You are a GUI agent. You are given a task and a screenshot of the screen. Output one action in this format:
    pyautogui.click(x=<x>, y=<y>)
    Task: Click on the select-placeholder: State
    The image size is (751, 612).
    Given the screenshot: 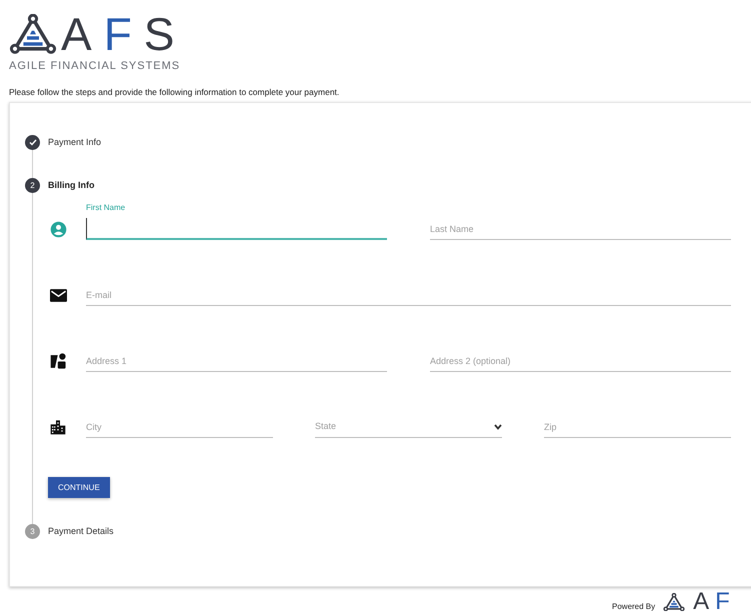 What is the action you would take?
    pyautogui.click(x=325, y=426)
    